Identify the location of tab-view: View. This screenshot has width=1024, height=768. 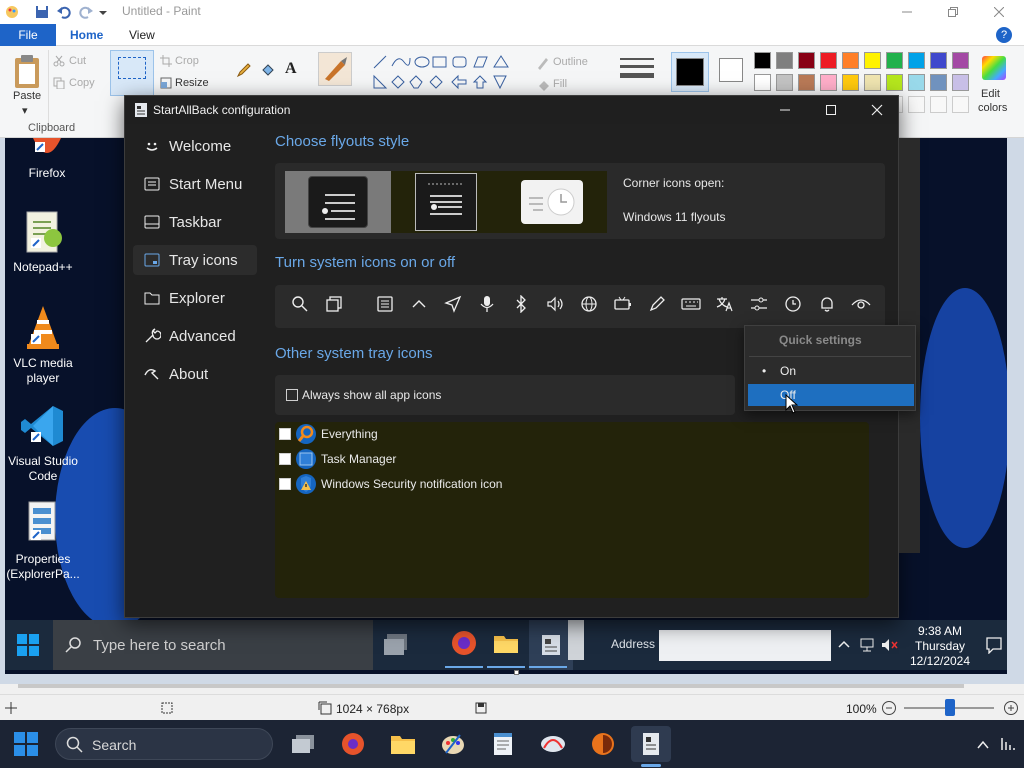
(142, 35).